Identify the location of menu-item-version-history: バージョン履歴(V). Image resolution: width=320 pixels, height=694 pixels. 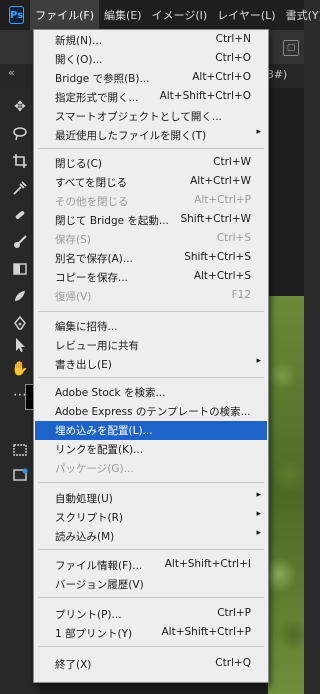
(151, 584).